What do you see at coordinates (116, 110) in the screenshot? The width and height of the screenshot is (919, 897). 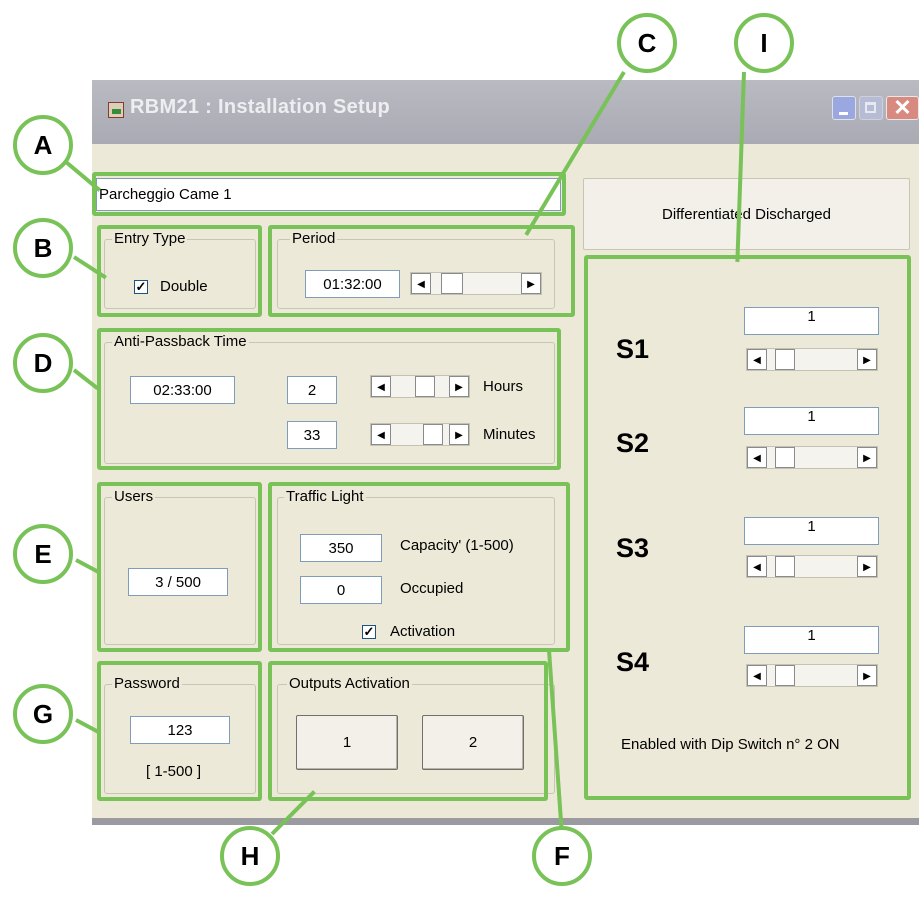 I see `app-icon` at bounding box center [116, 110].